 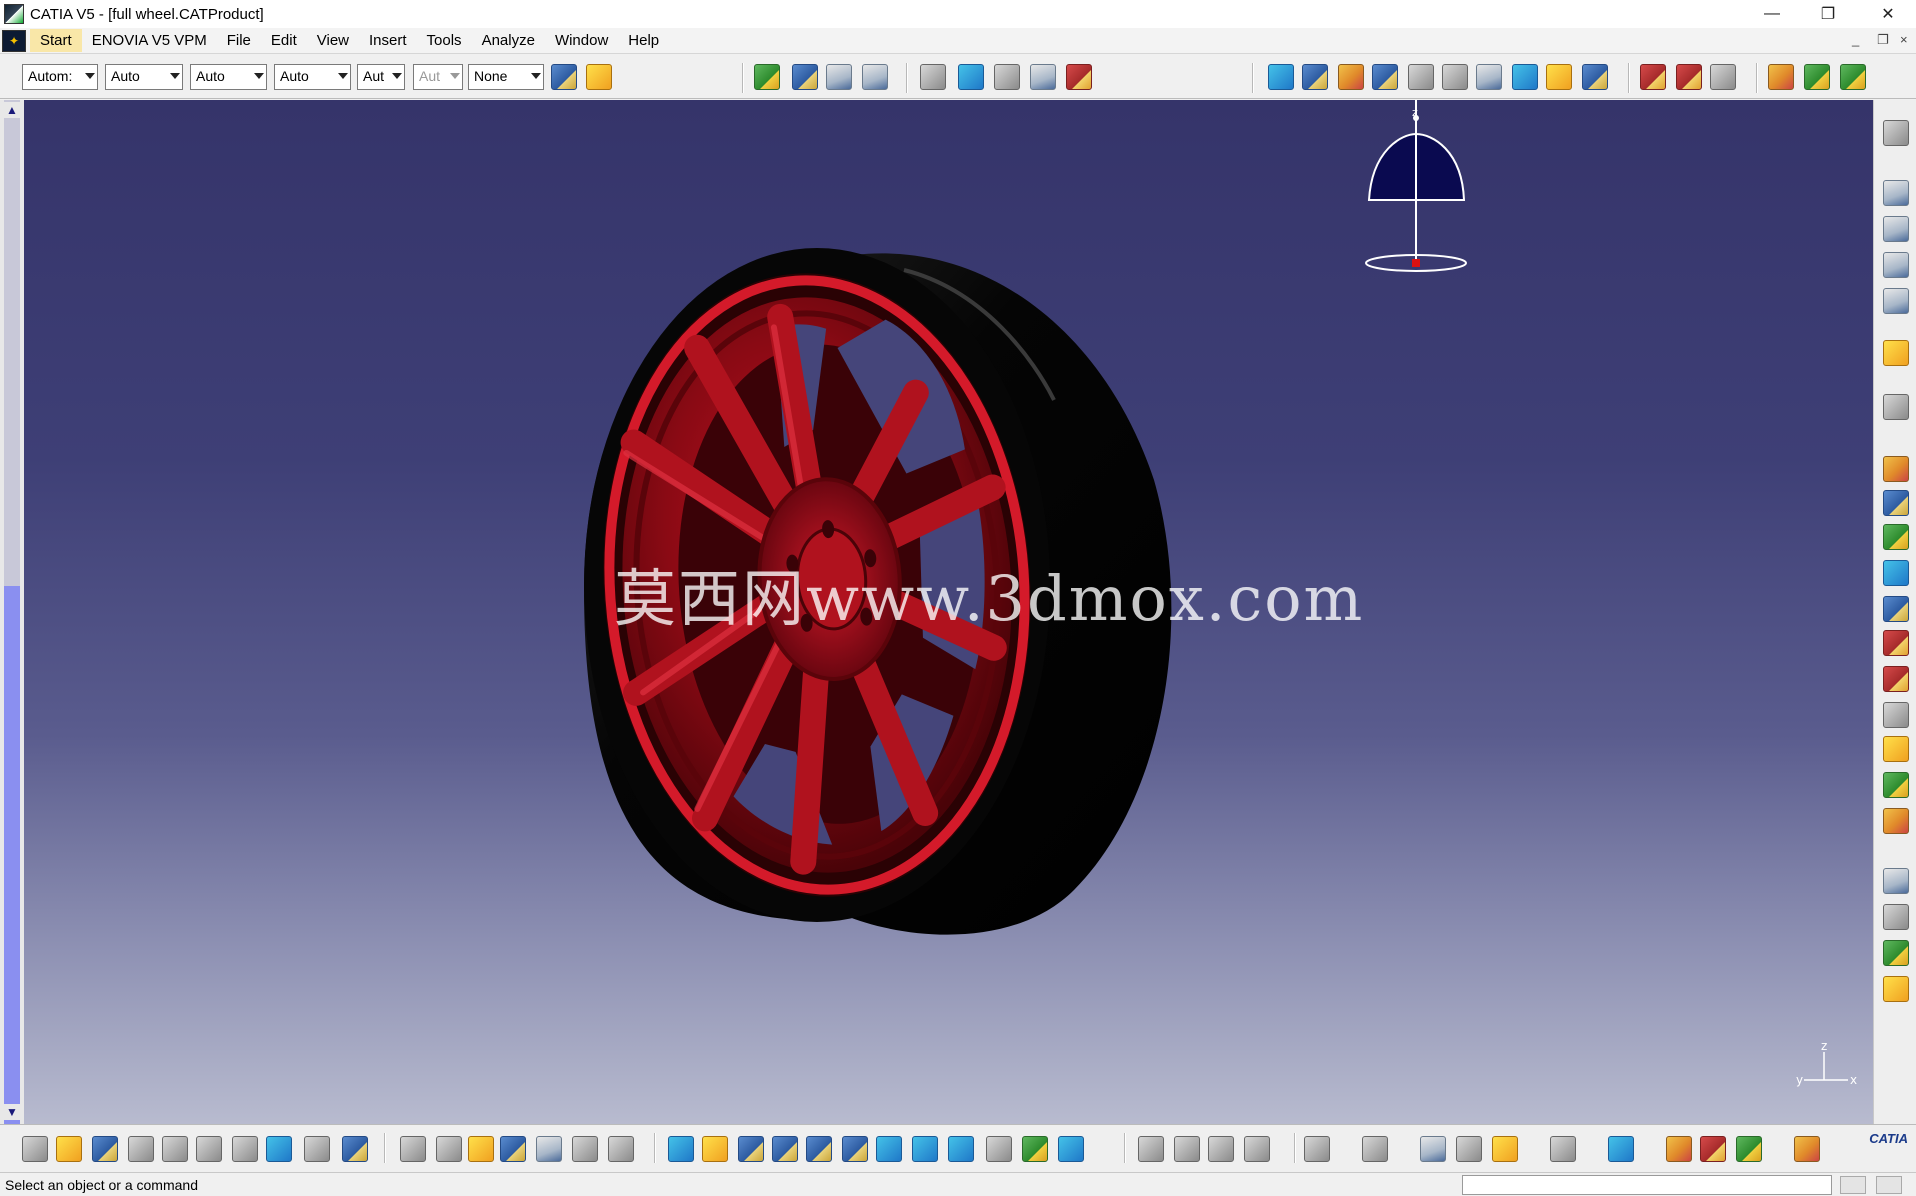 I want to click on shading-icon, so click(x=1749, y=1149).